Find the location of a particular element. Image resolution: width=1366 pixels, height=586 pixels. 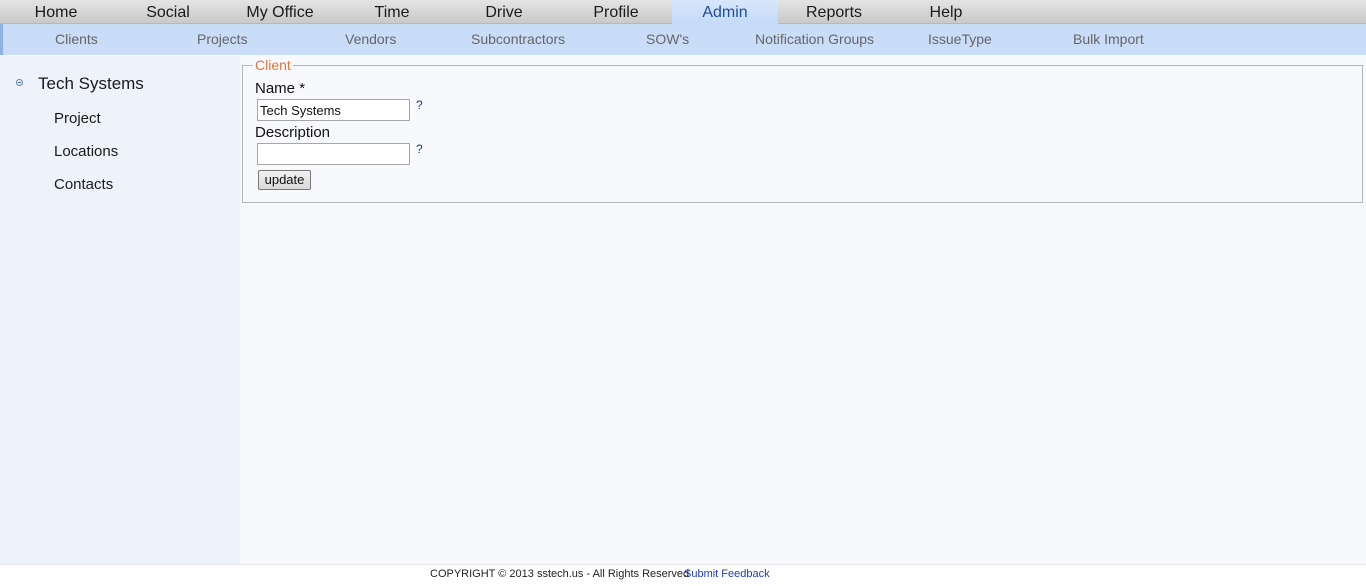

subnav-bulk-import: Bulk Import is located at coordinates (1108, 39).